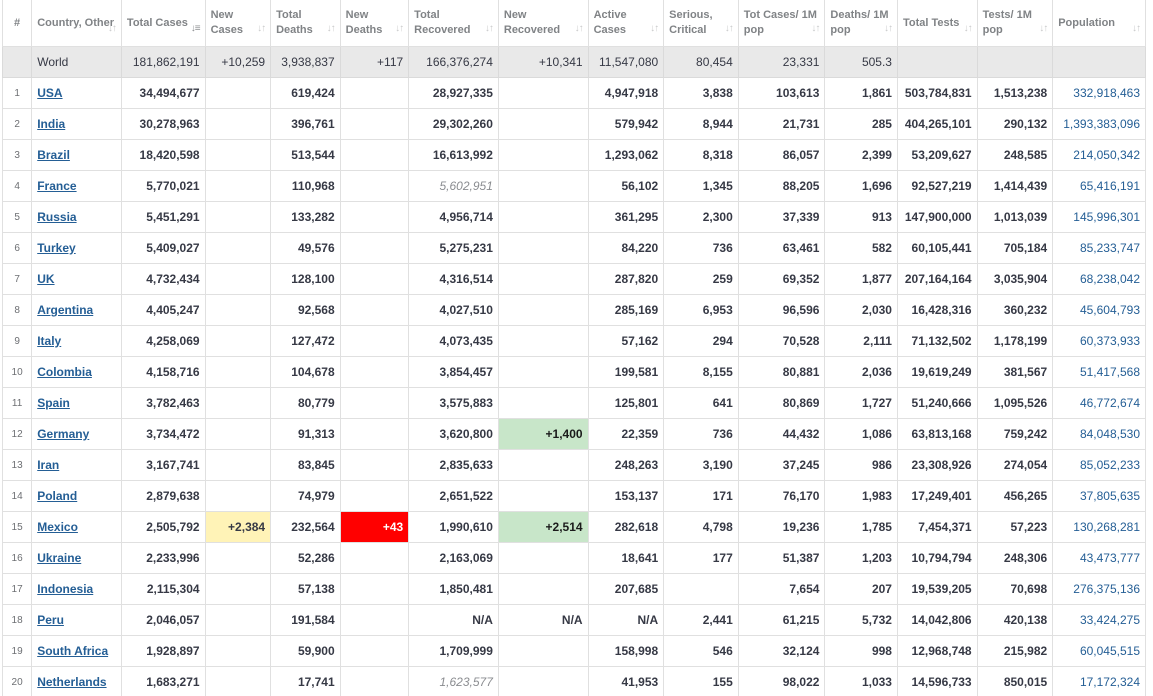 The width and height of the screenshot is (1153, 696). I want to click on deaths-per-m-cell: 1,033, so click(861, 681).